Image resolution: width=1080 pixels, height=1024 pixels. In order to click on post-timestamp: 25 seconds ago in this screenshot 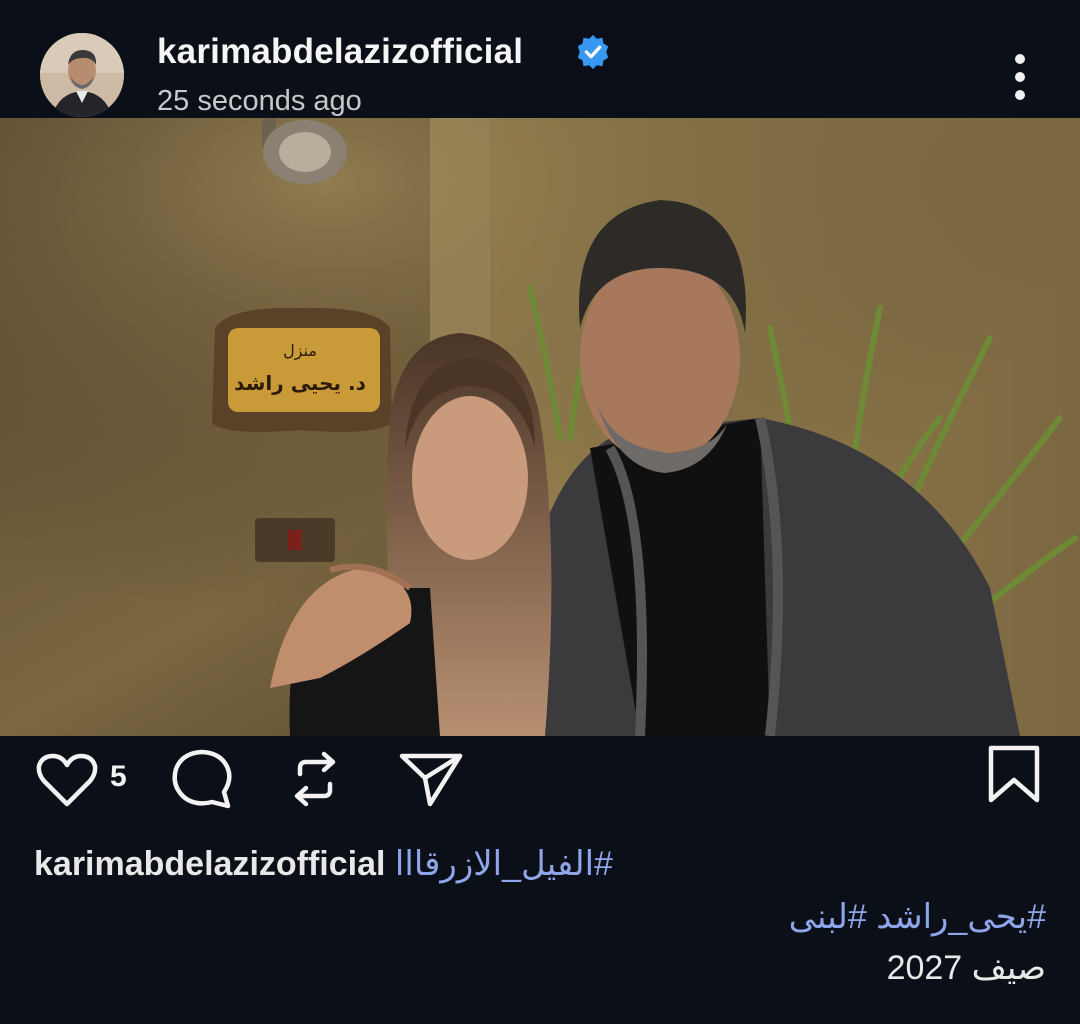, I will do `click(259, 101)`.